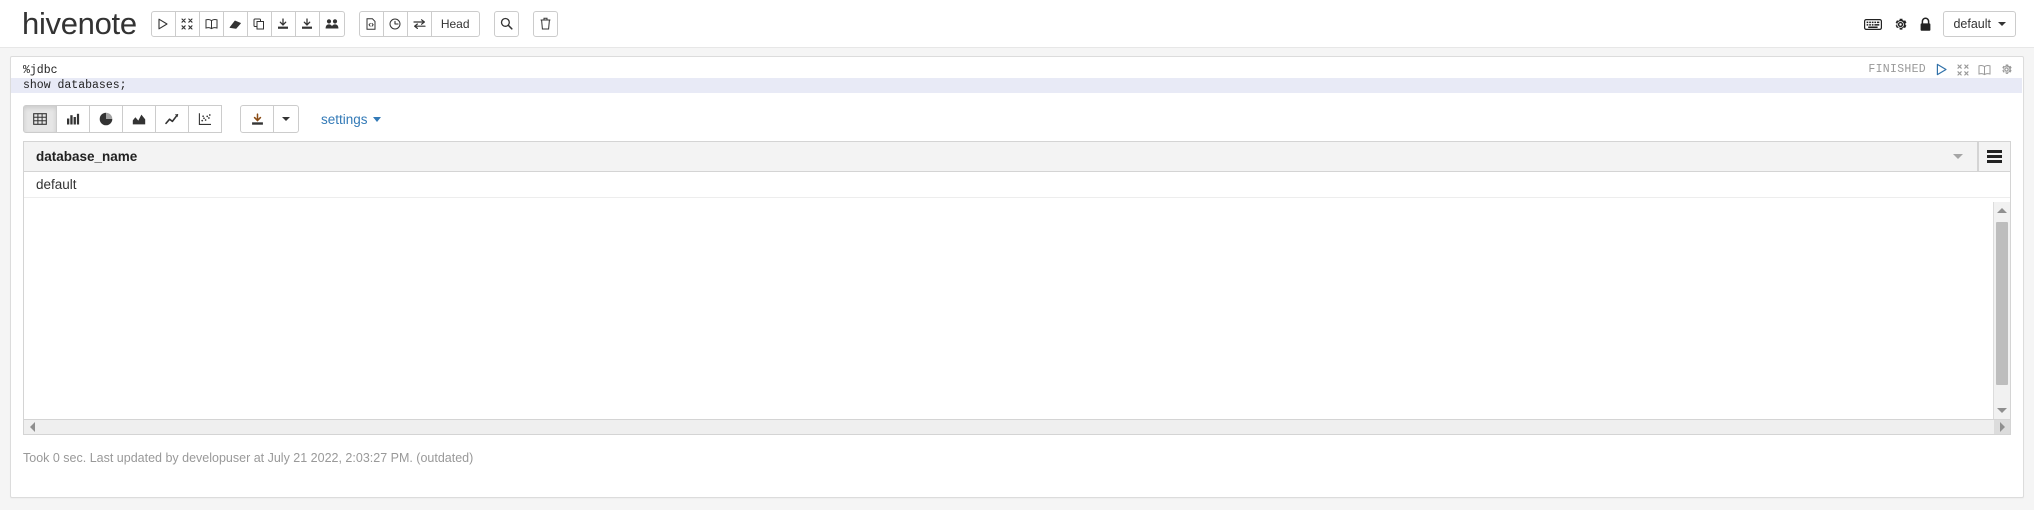  I want to click on scroll-right-button, so click(2002, 427).